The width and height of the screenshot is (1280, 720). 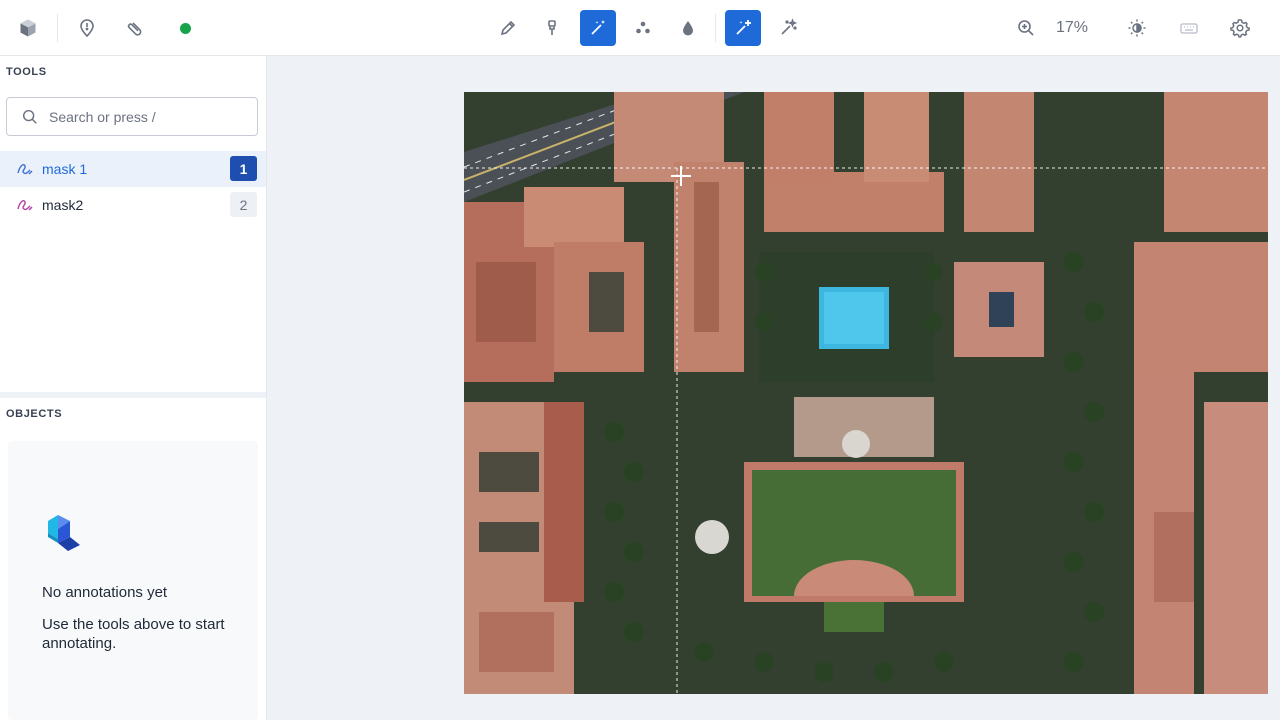 I want to click on zoom-level: 17%, so click(x=1072, y=28).